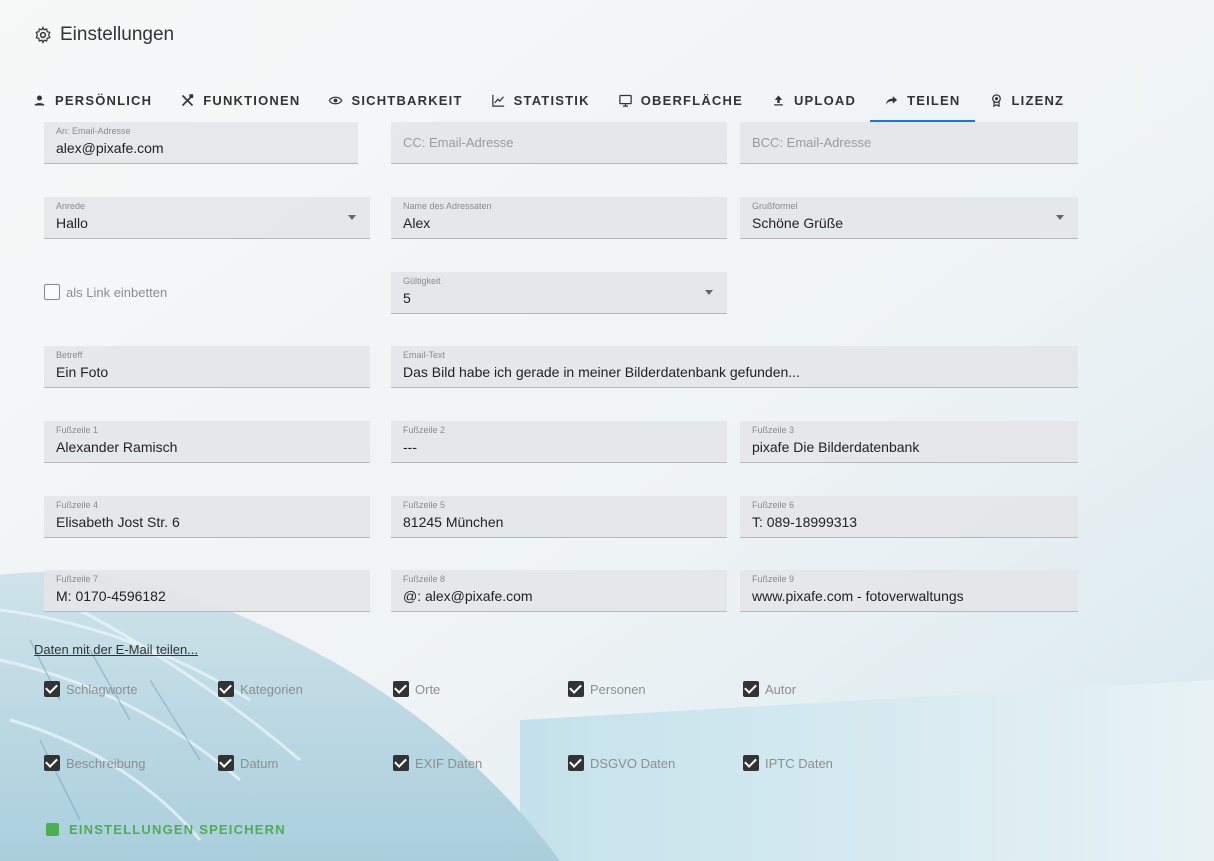 This screenshot has width=1214, height=861. I want to click on share-checkbox-autor: Autor, so click(769, 689).